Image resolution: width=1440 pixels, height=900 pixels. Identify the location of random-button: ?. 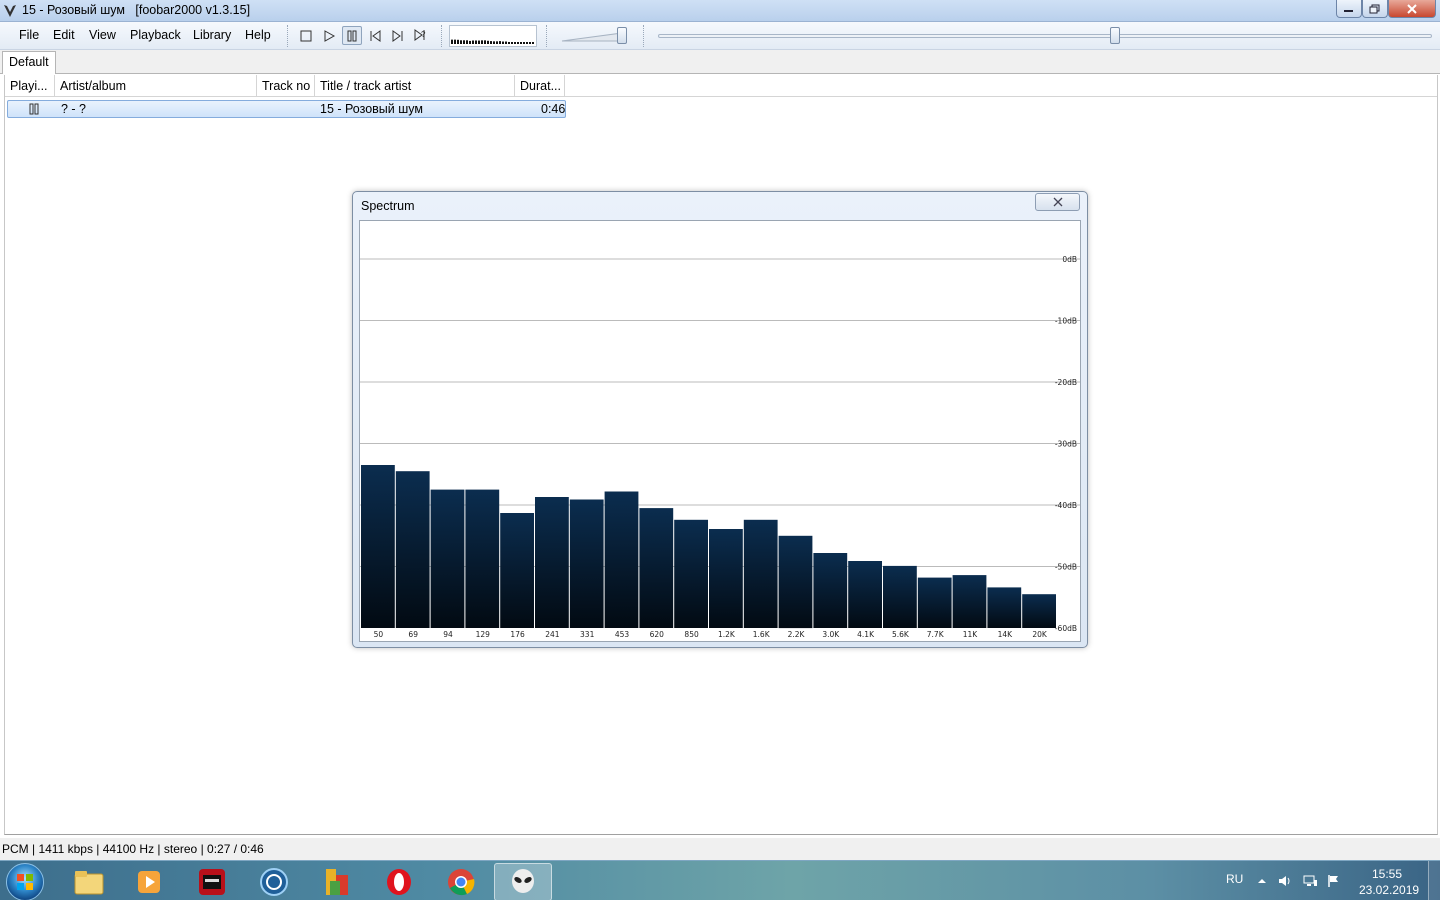
(421, 35).